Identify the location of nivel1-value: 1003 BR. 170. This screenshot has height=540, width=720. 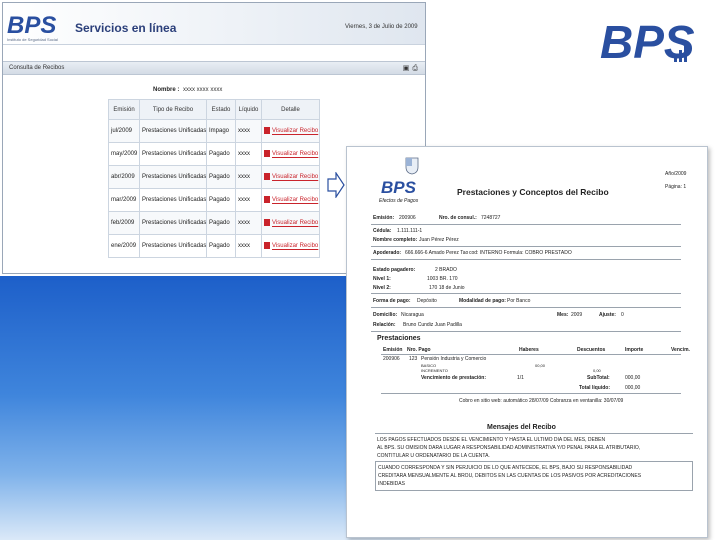
(442, 279).